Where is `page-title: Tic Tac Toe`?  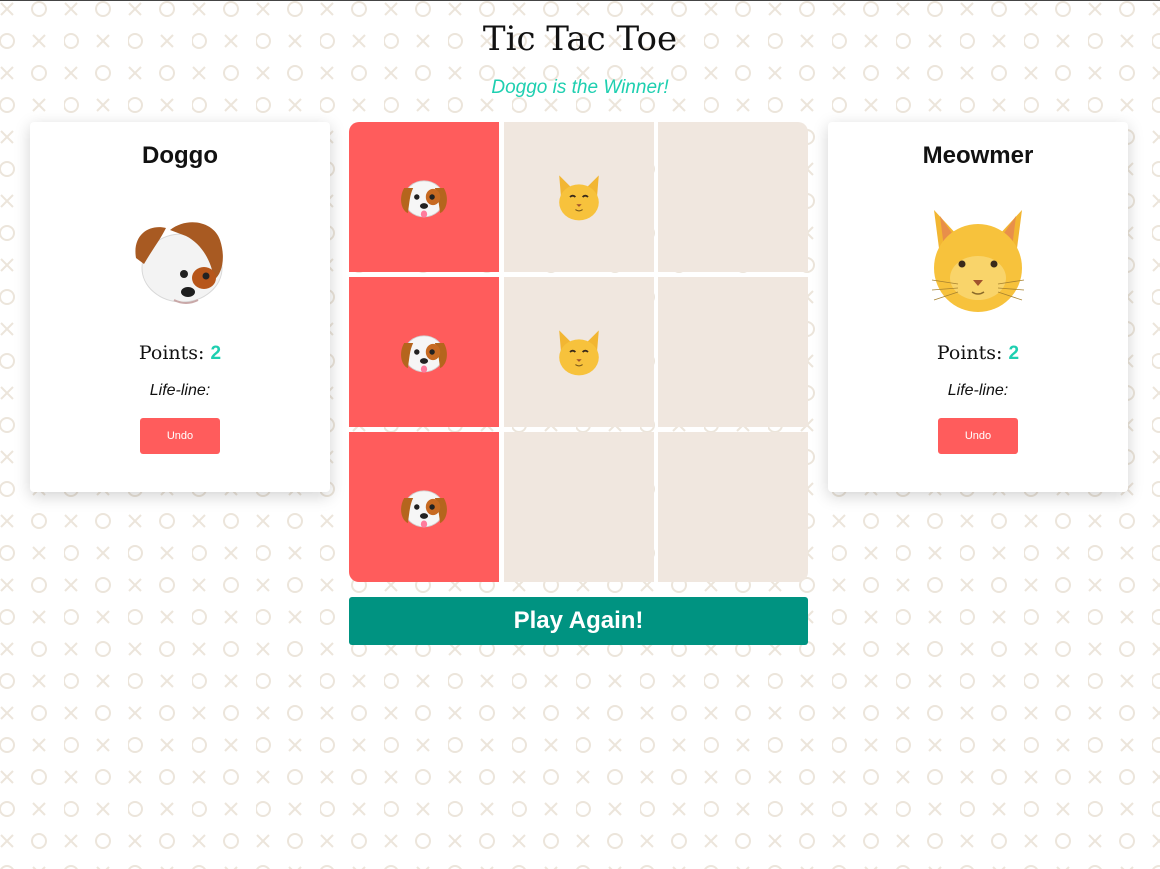 page-title: Tic Tac Toe is located at coordinates (580, 39).